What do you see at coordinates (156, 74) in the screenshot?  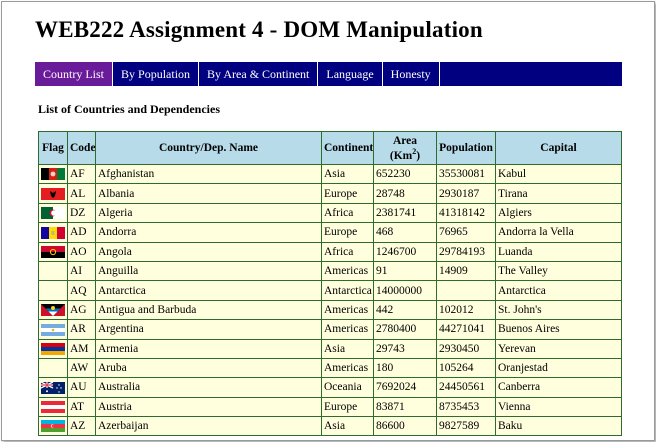 I see `nav-link-by-population: By Population` at bounding box center [156, 74].